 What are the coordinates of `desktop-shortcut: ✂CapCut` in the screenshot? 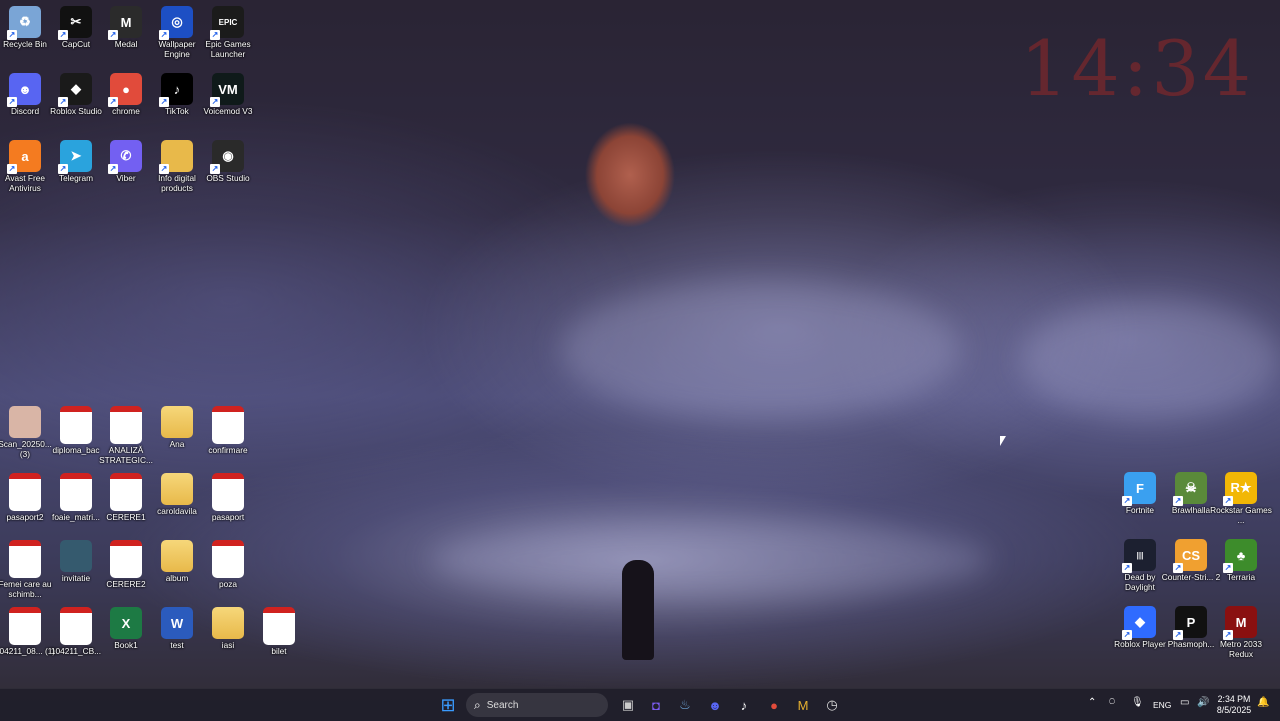 It's located at (76, 28).